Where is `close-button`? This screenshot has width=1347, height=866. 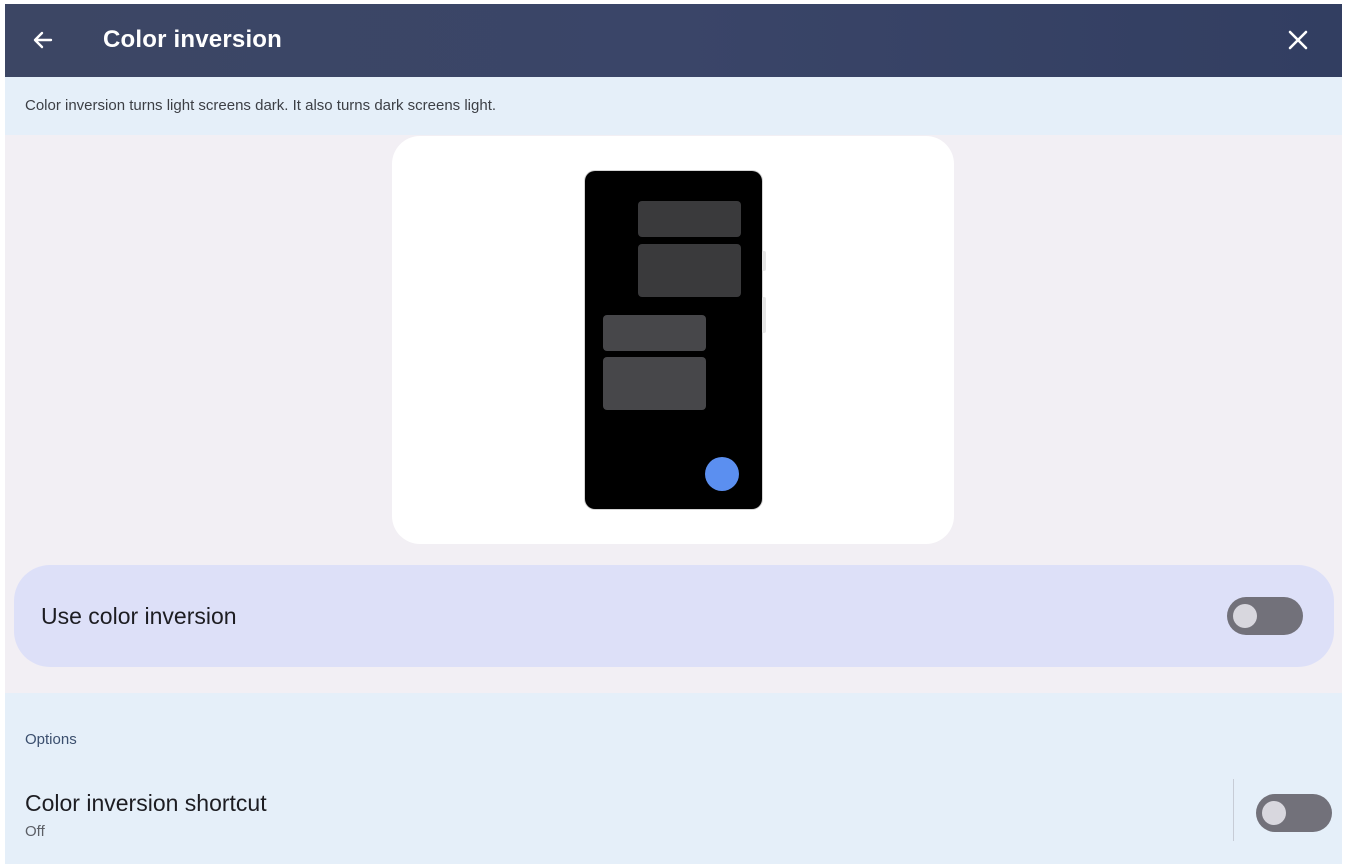
close-button is located at coordinates (1298, 40).